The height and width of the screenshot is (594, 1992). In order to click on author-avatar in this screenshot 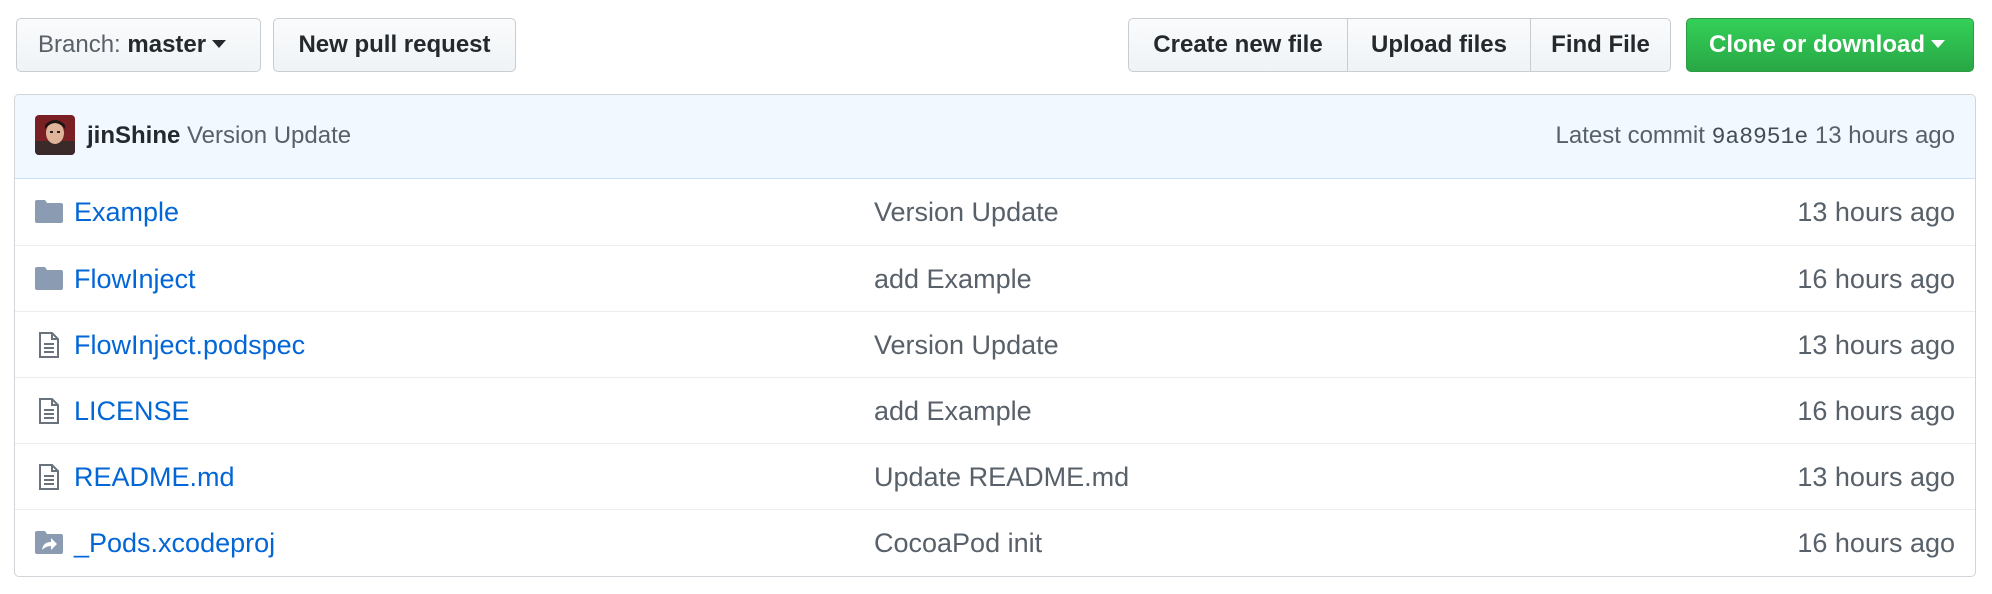, I will do `click(55, 135)`.